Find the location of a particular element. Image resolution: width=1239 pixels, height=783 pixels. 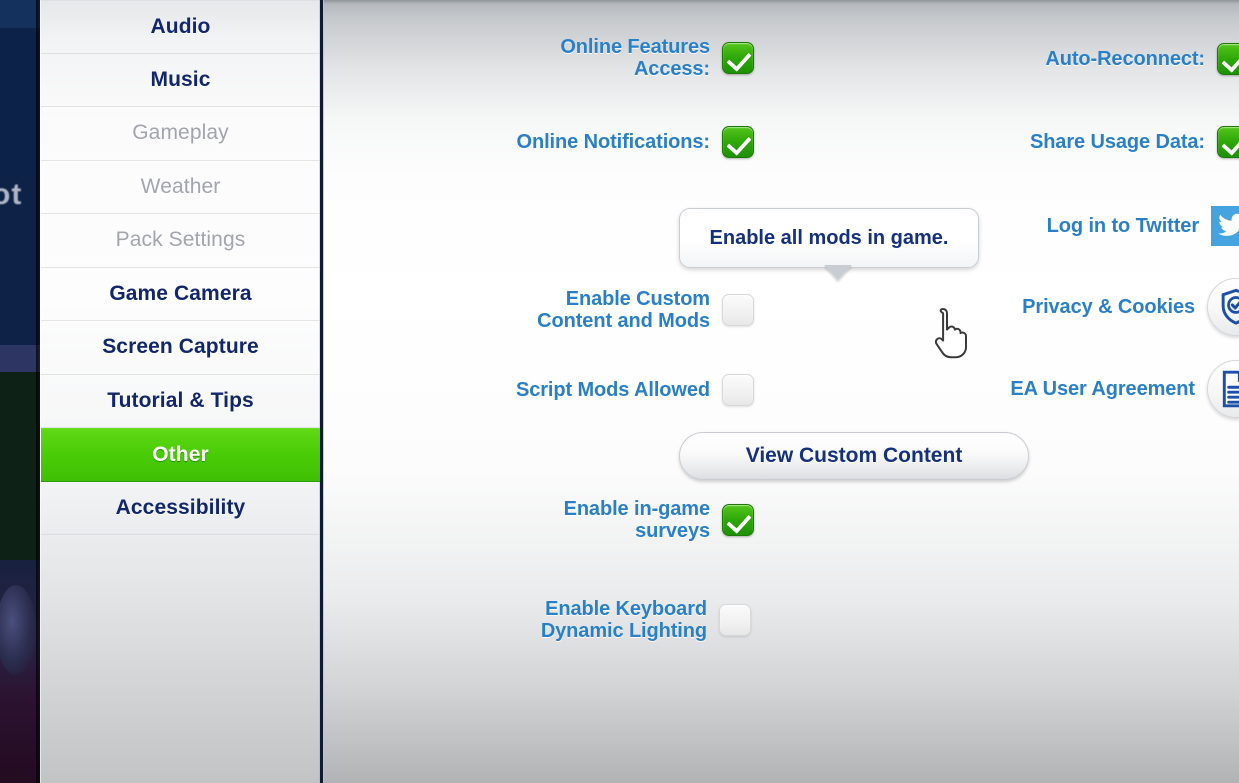

enable-ingame-surveys-checkbox is located at coordinates (738, 520).